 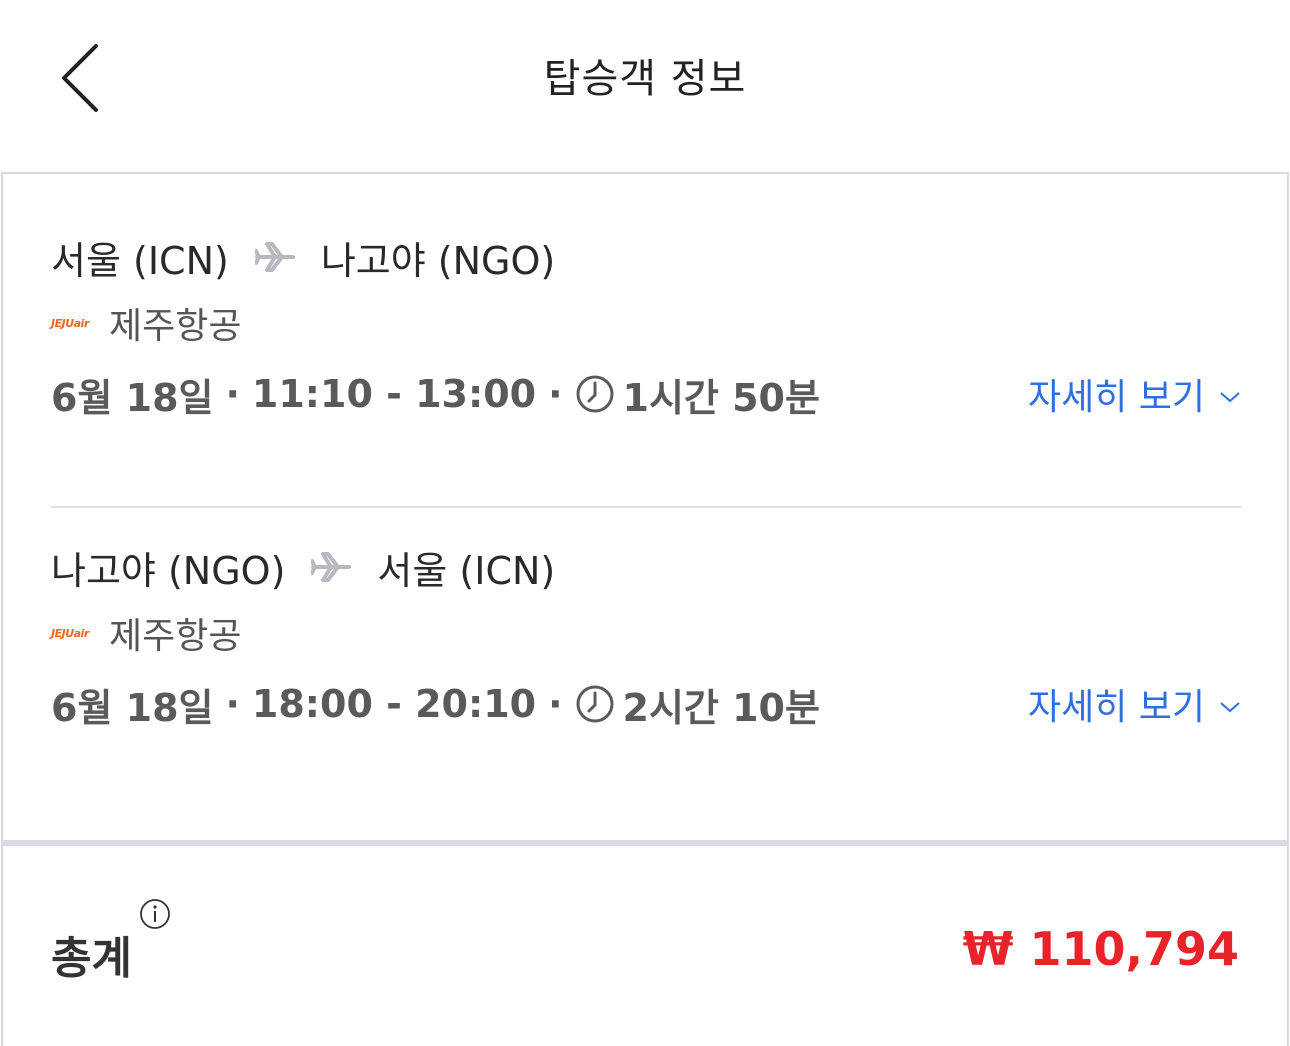 I want to click on schedule-row: 6월 18일 · 11:10 - 13:00 · 1시간 50분 자세히 보기, so click(x=646, y=394).